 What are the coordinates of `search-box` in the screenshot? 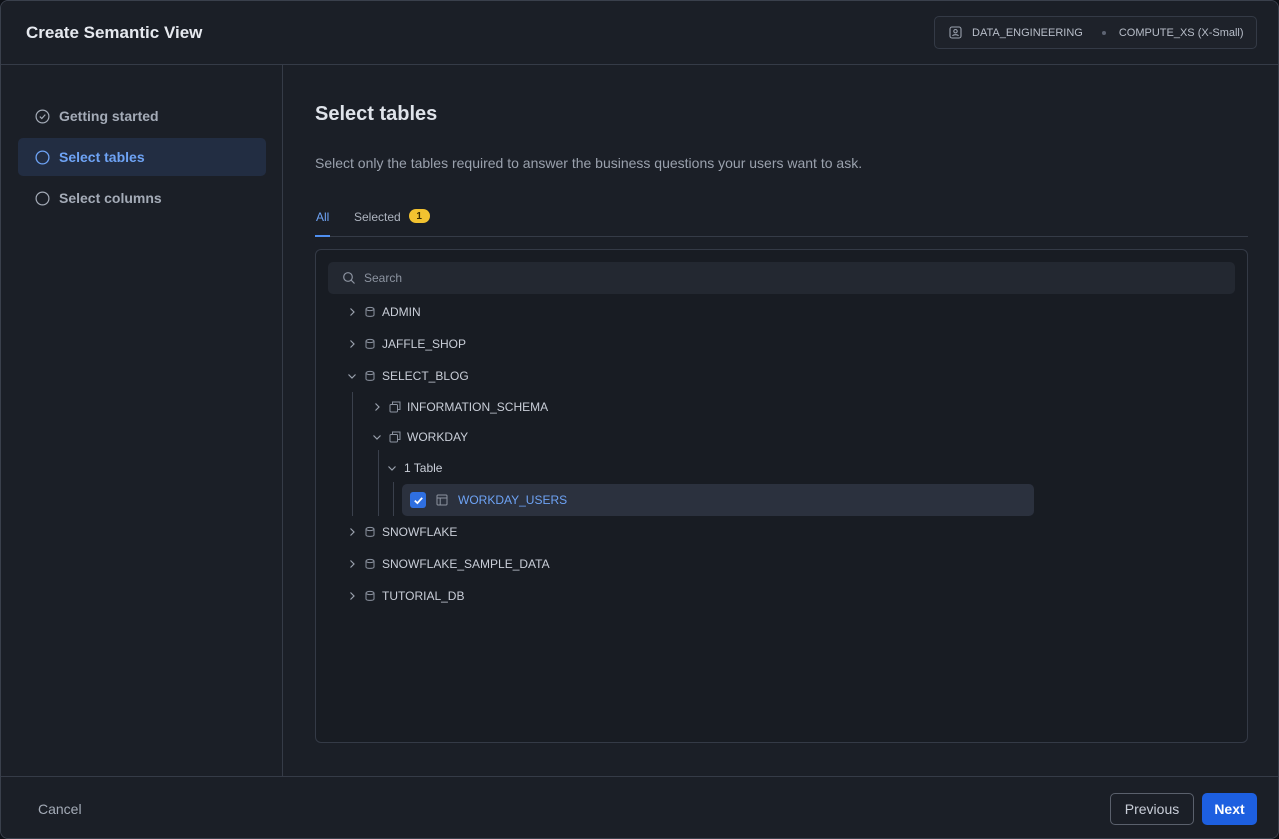 It's located at (781, 278).